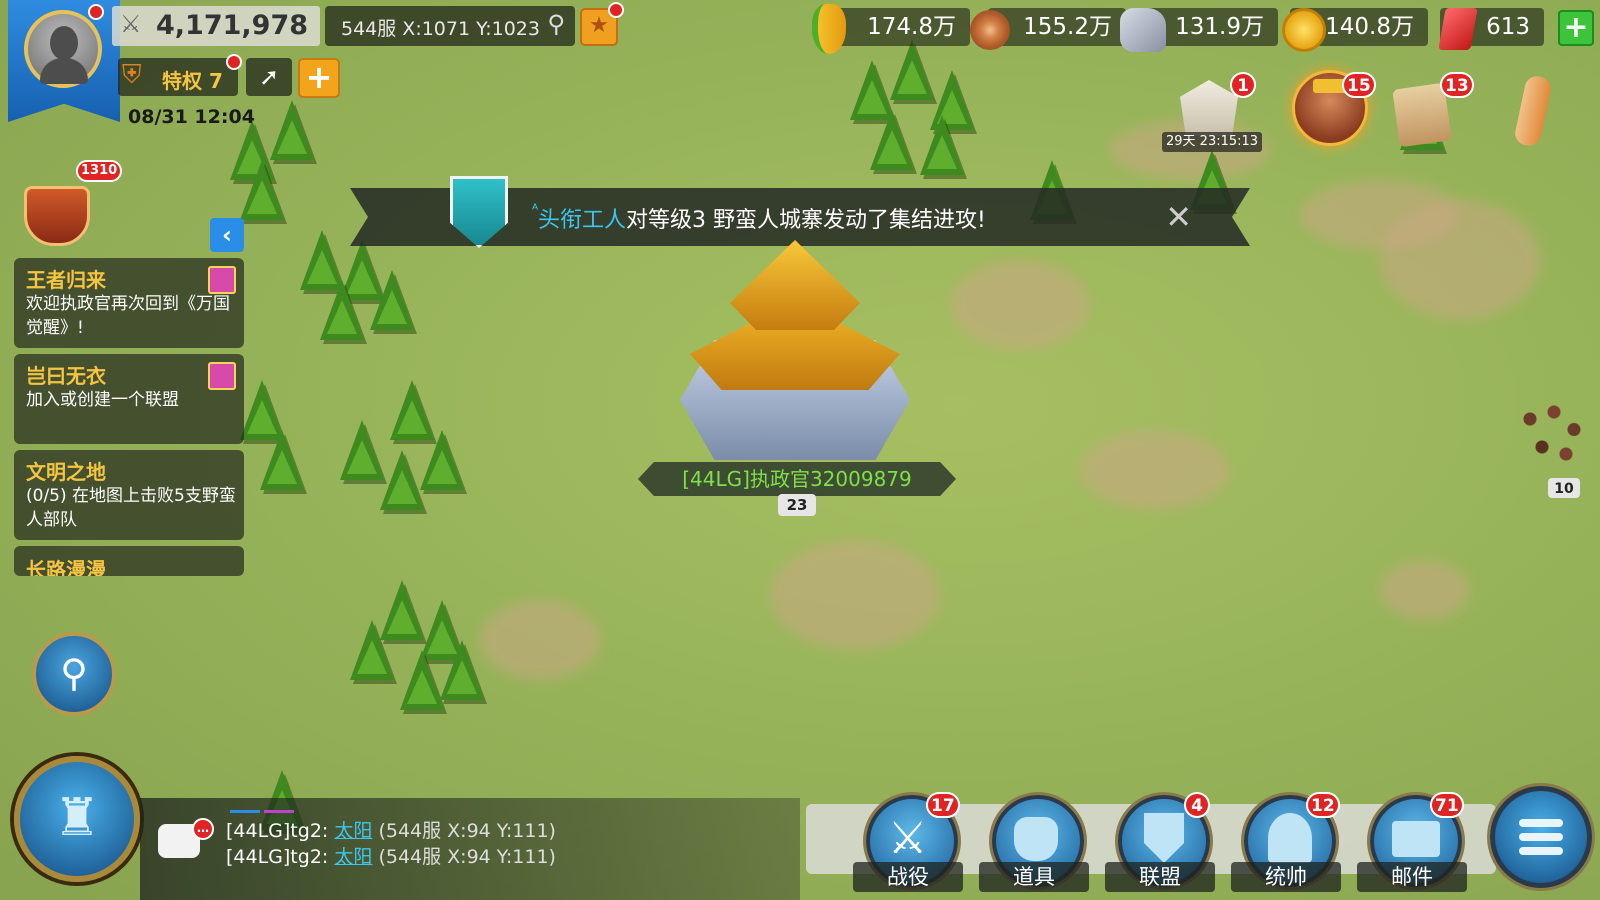 The height and width of the screenshot is (900, 1600). What do you see at coordinates (1164, 838) in the screenshot?
I see `shield-icon` at bounding box center [1164, 838].